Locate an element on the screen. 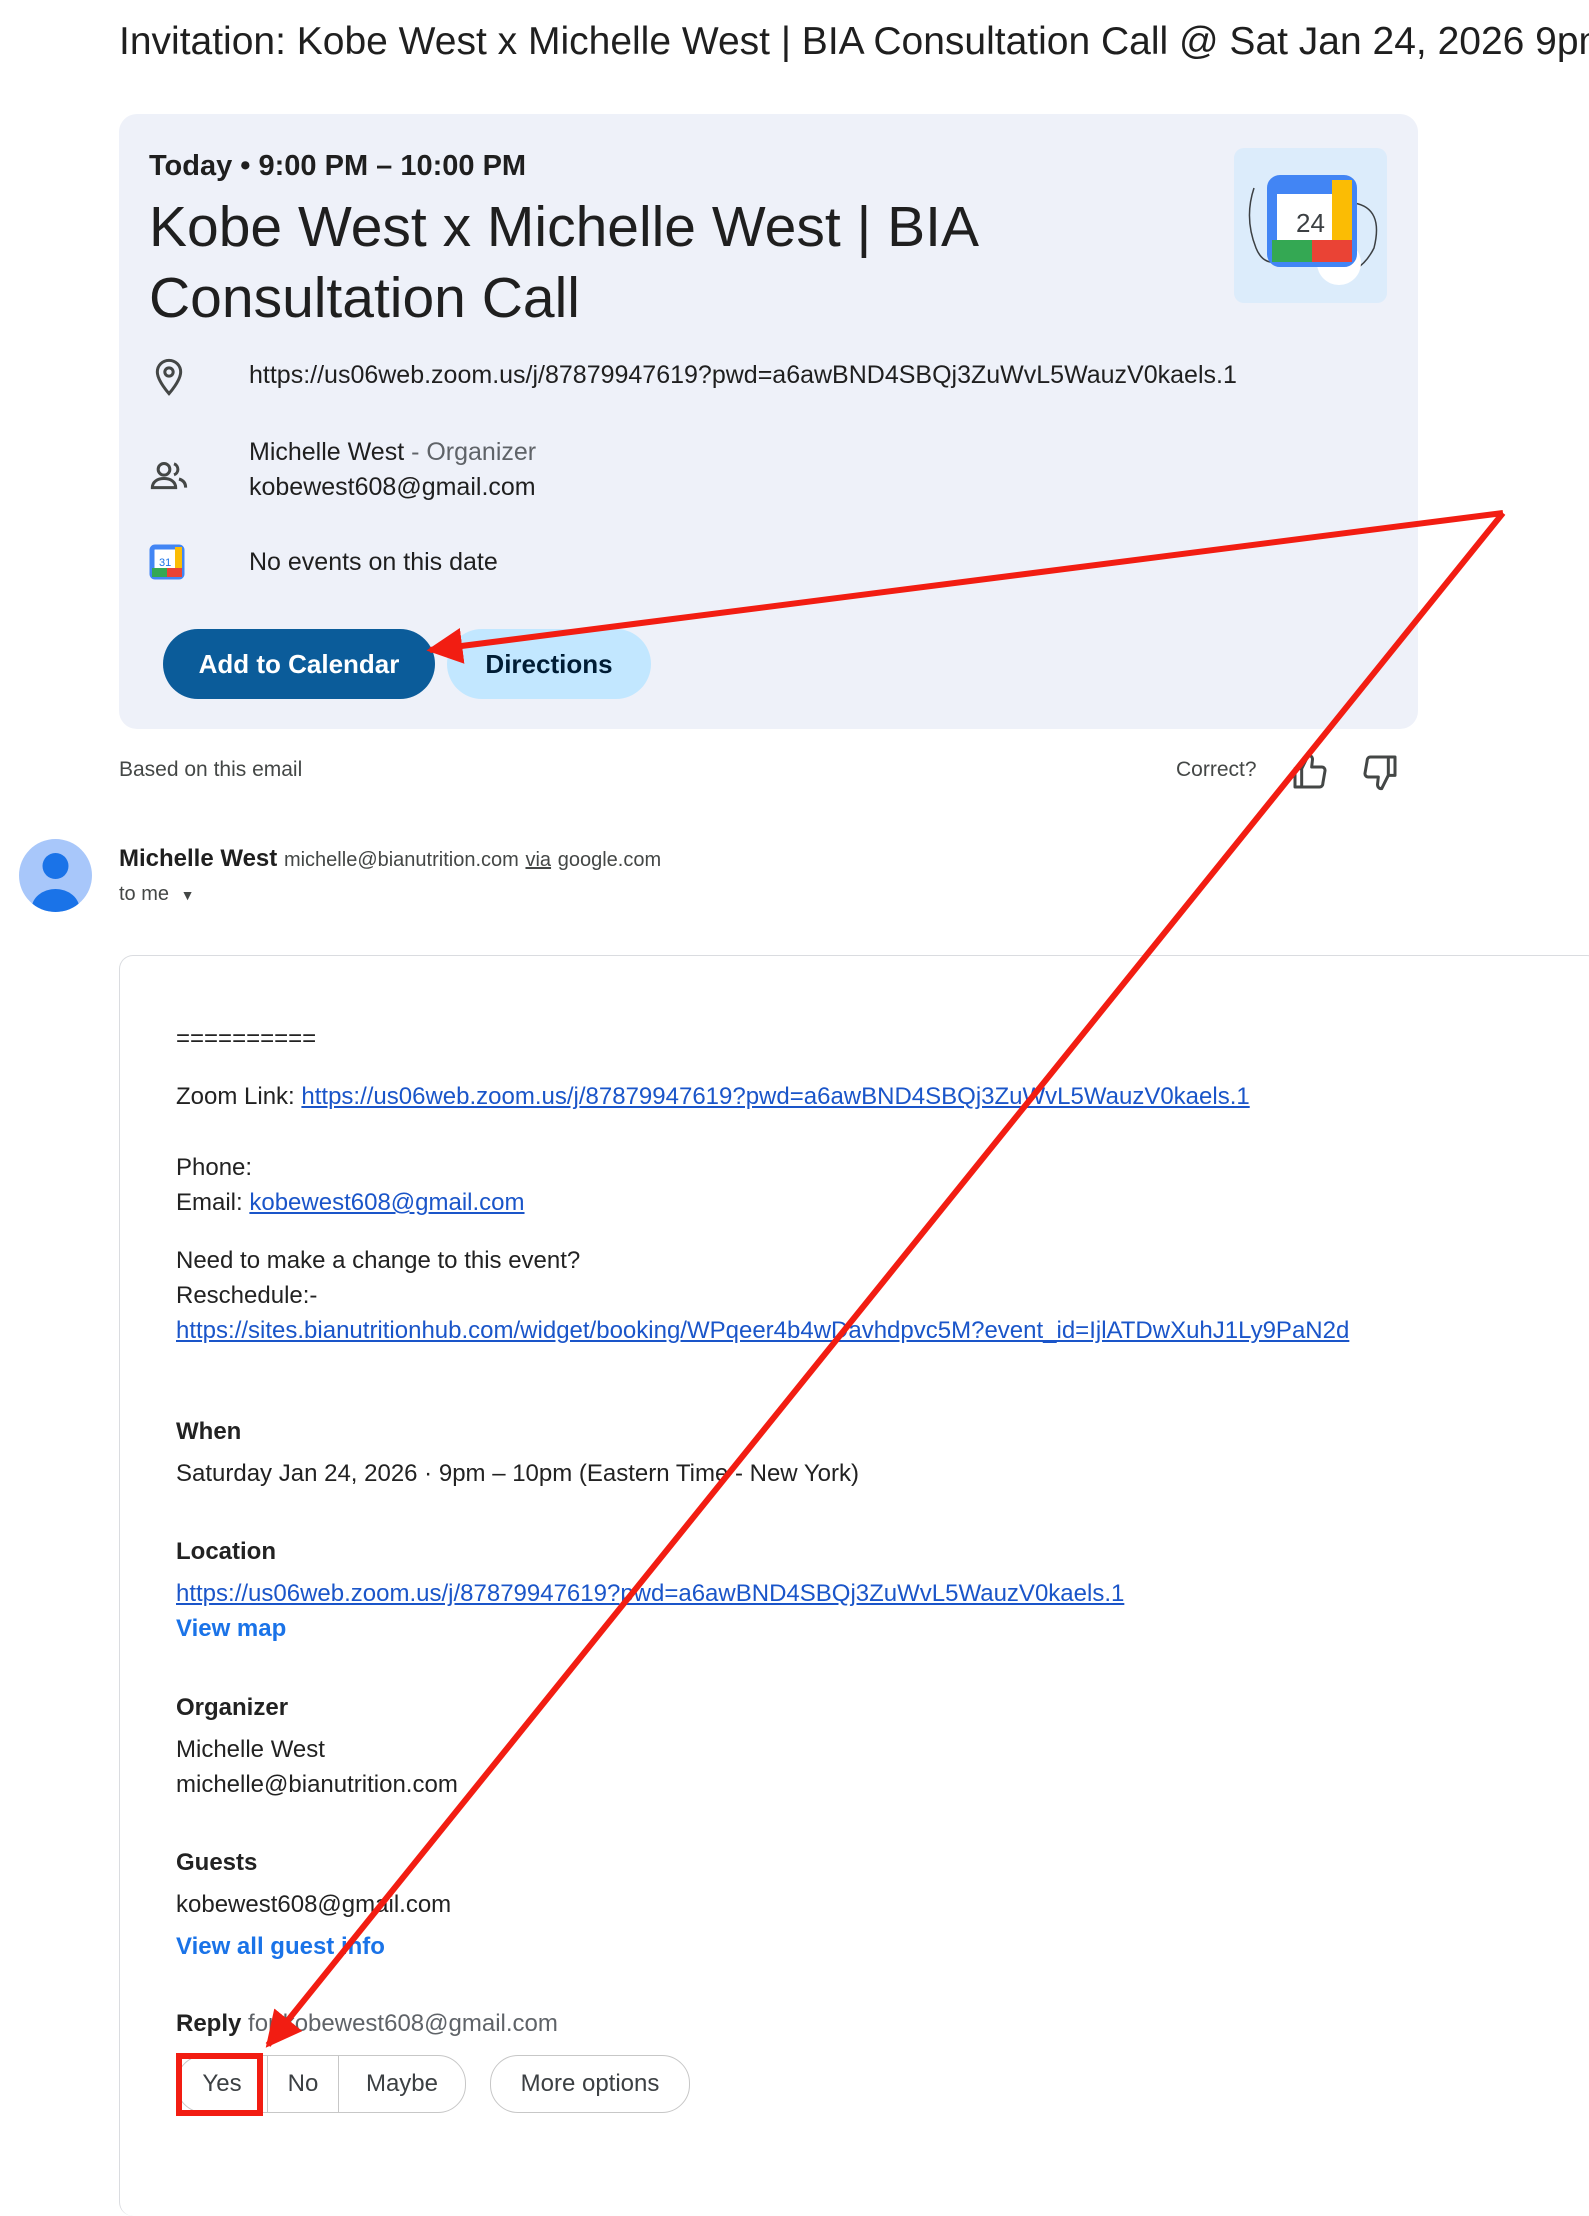  annotation-highlight-yes is located at coordinates (219, 2084).